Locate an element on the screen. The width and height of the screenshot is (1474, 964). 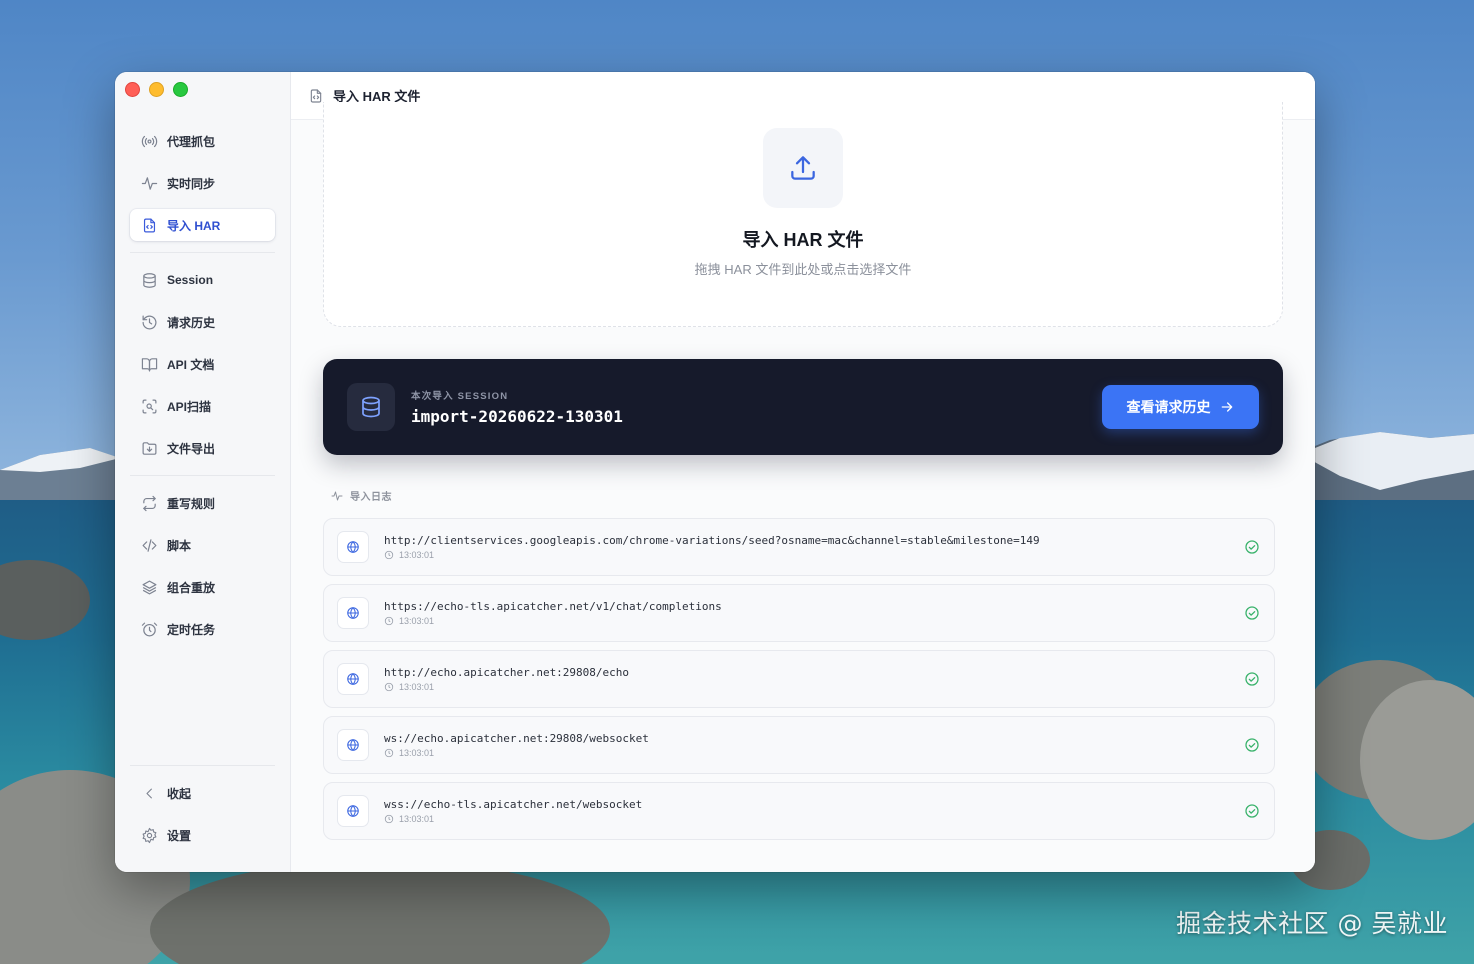
import-log-header: 导入日志 is located at coordinates (361, 495).